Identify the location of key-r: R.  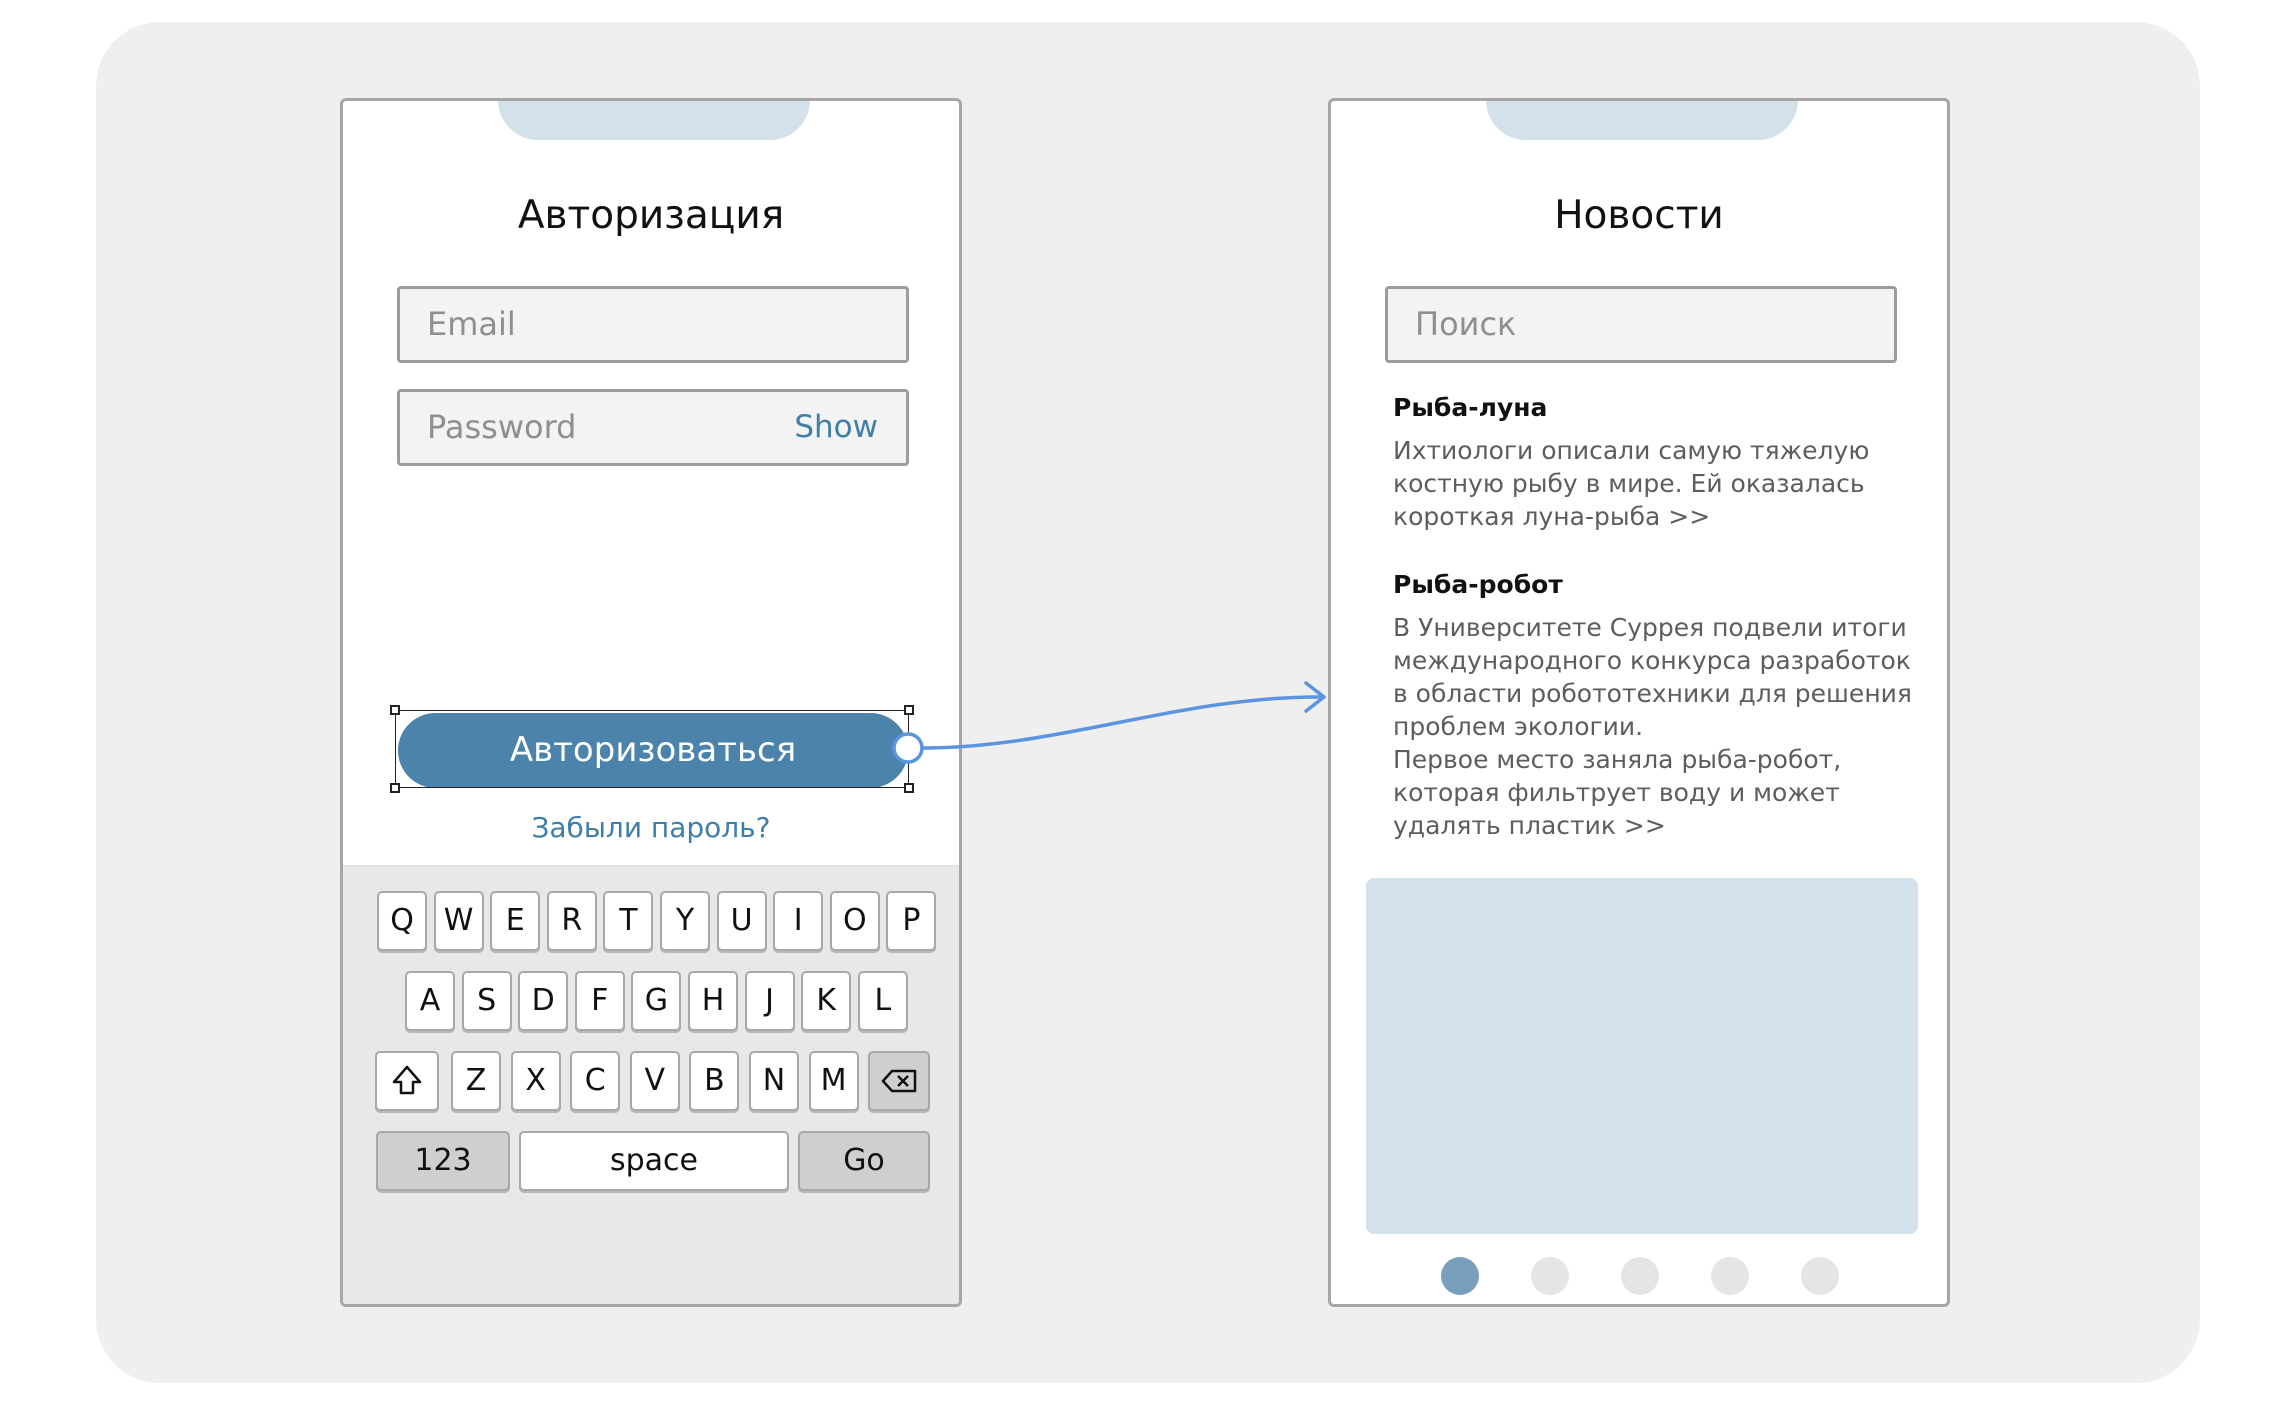
(571, 921).